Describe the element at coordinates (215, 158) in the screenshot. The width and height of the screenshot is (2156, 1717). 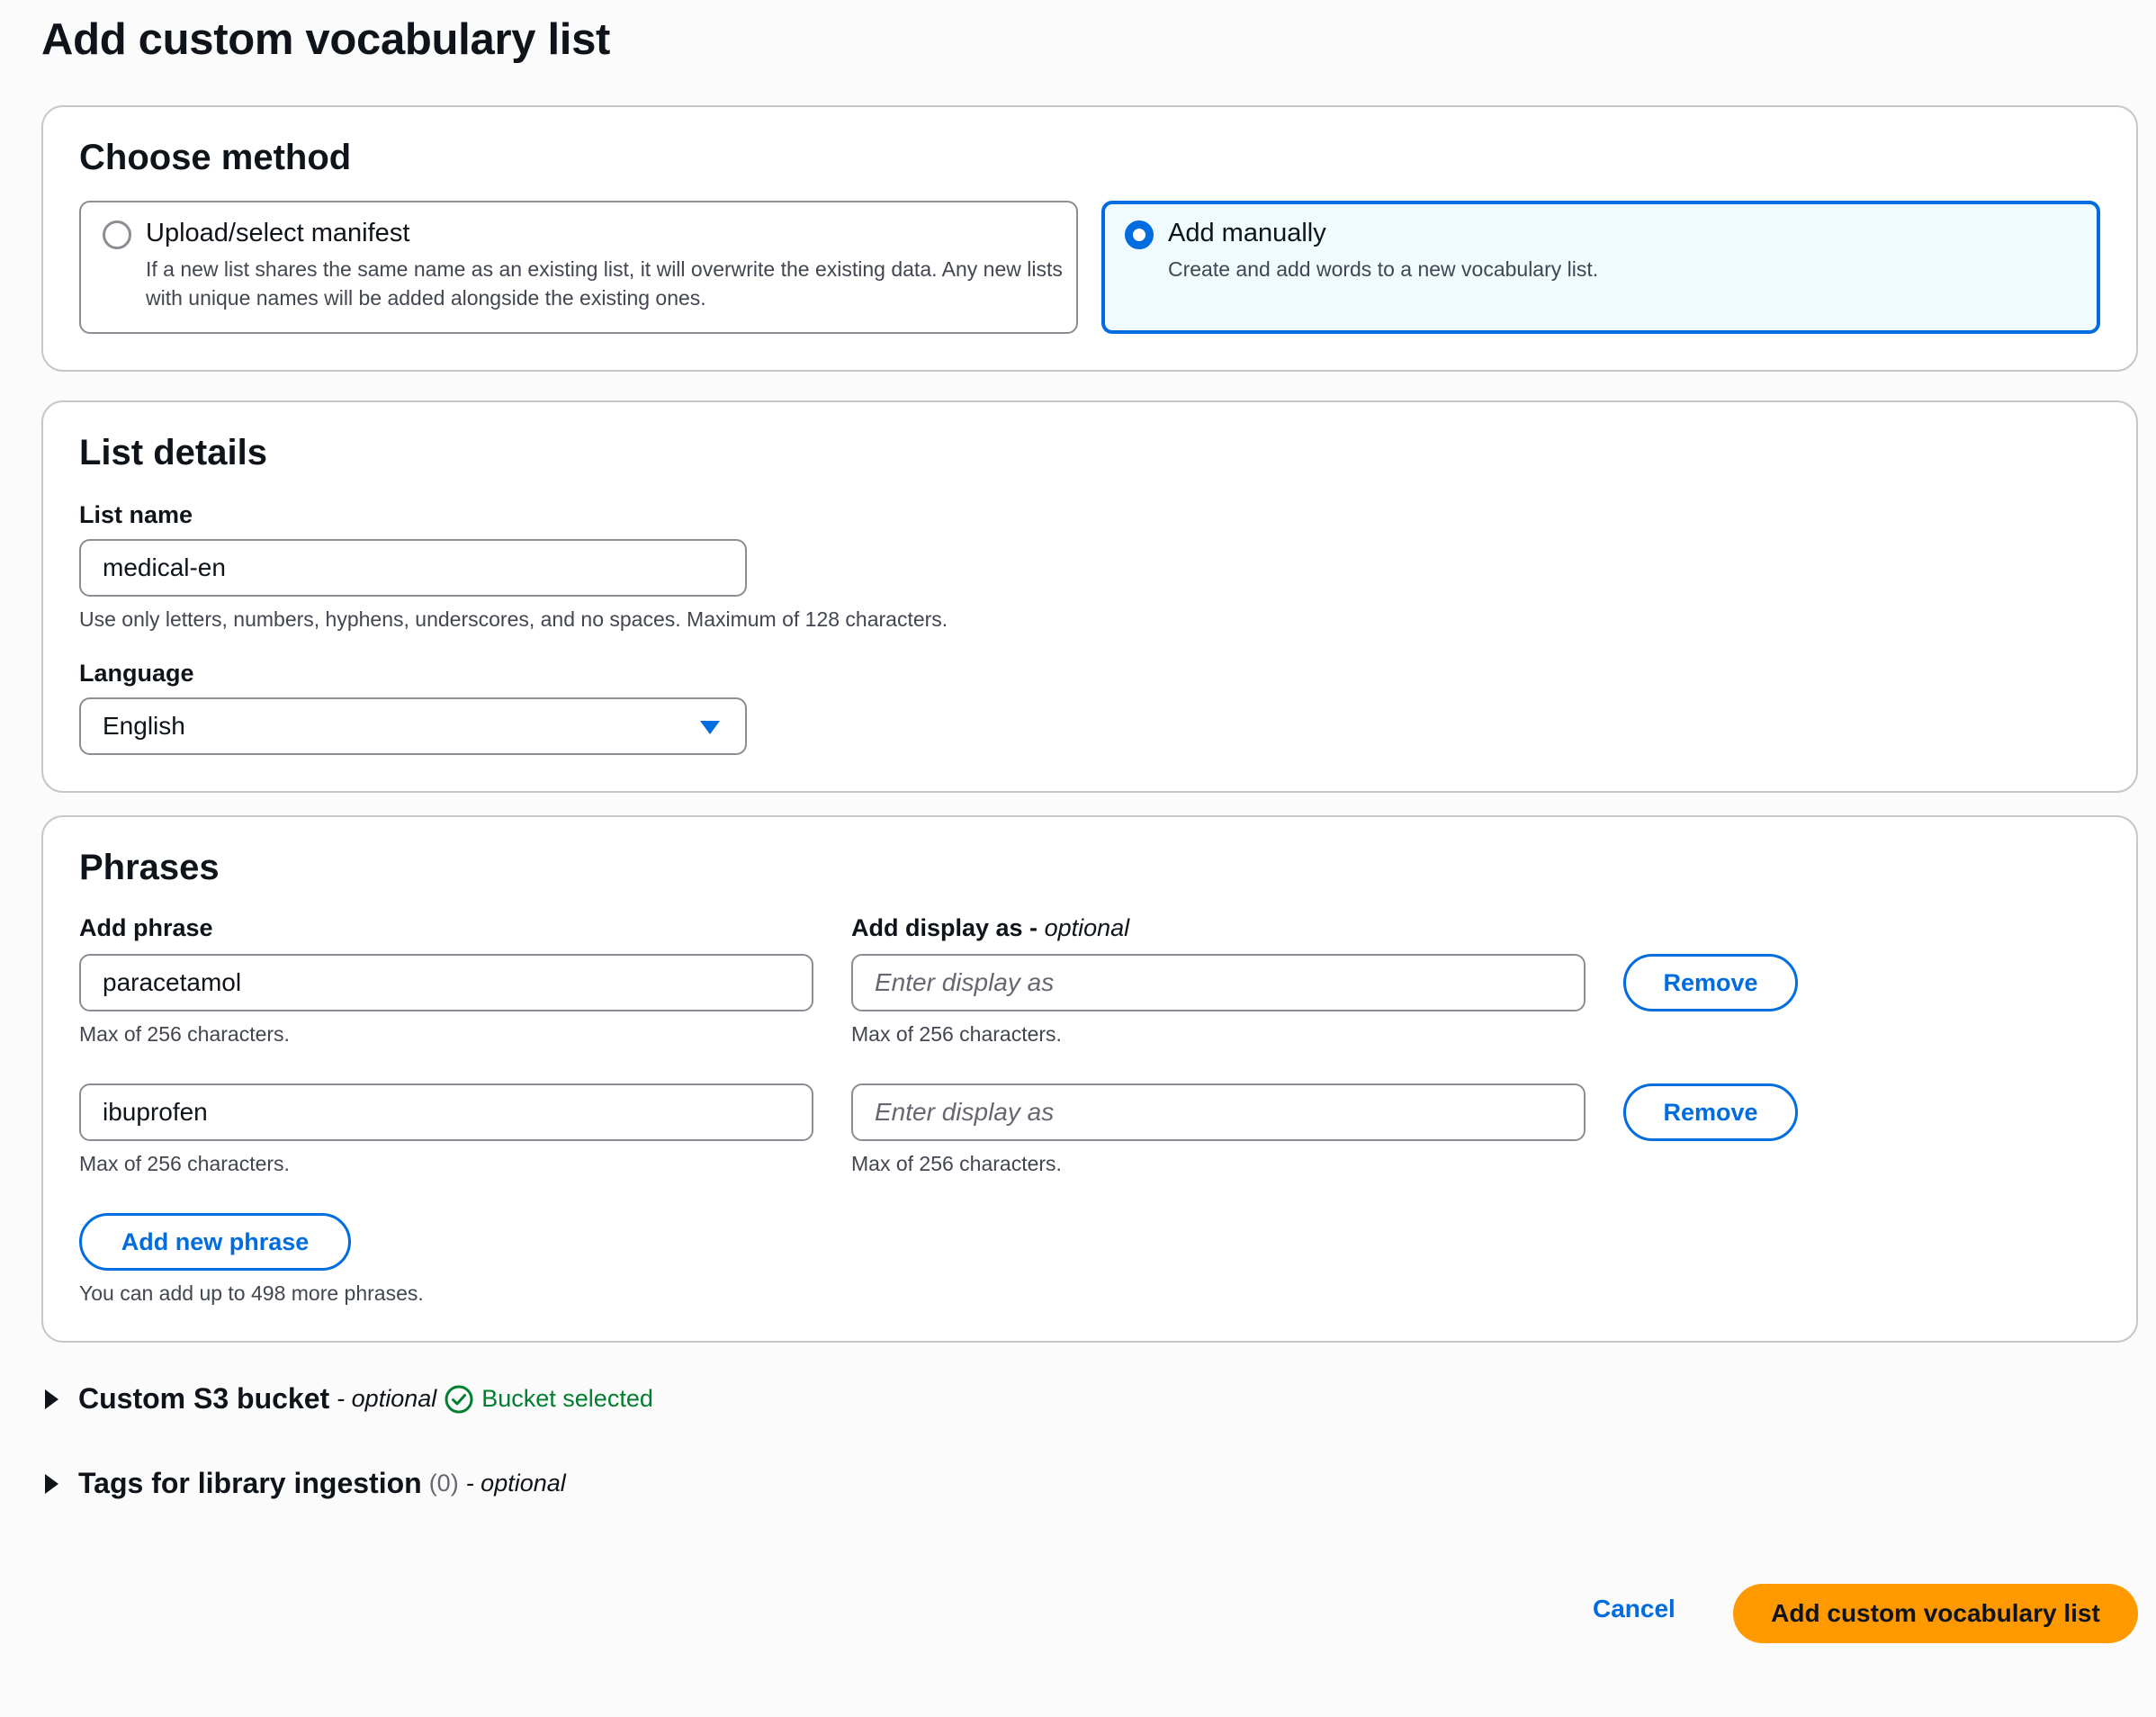
I see `choose-method-title: Choose method` at that location.